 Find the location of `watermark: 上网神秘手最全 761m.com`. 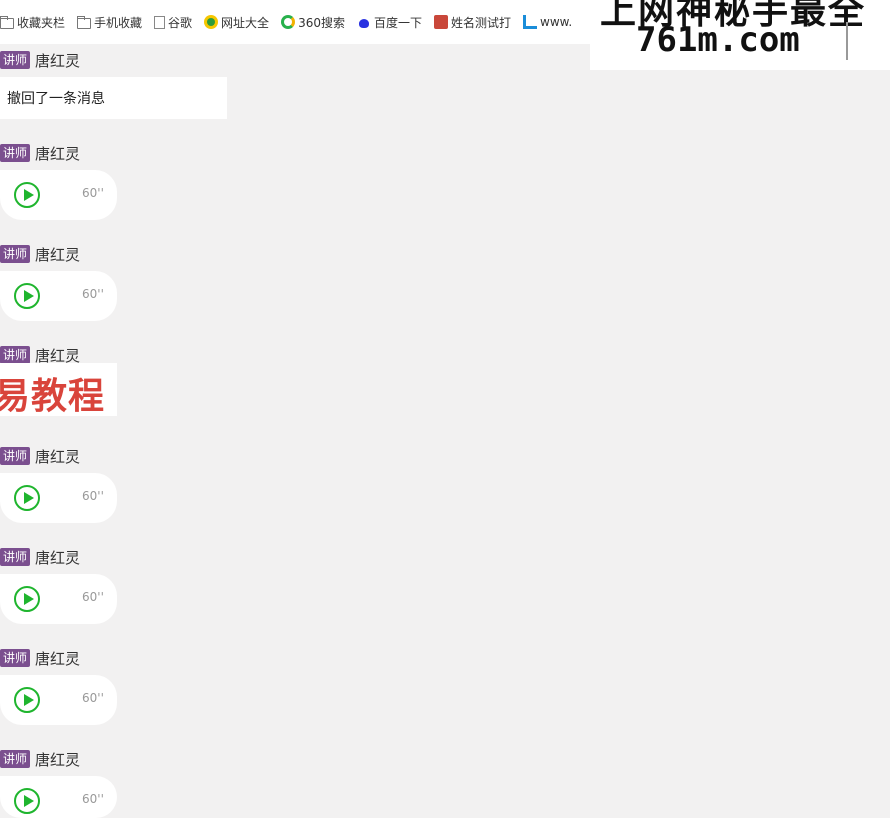

watermark: 上网神秘手最全 761m.com is located at coordinates (740, 35).